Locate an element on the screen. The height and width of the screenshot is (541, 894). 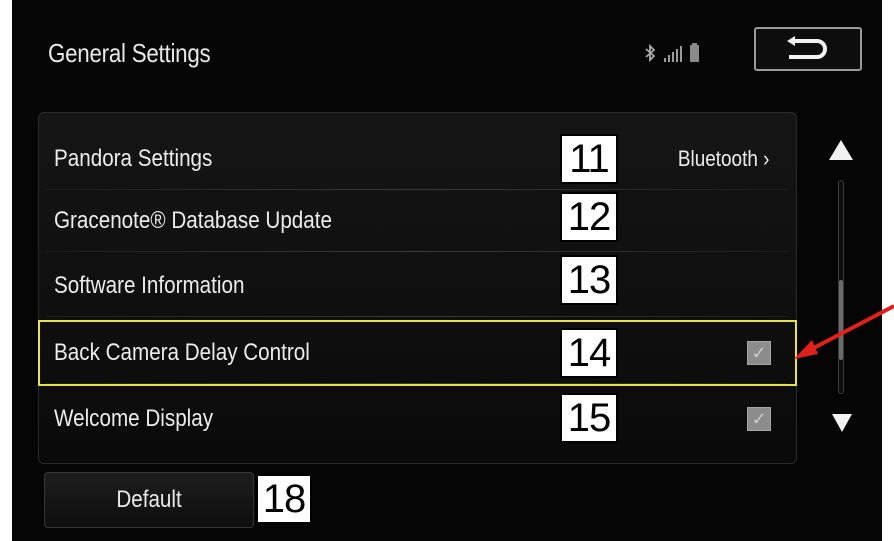
annotation-arrow is located at coordinates (844, 331).